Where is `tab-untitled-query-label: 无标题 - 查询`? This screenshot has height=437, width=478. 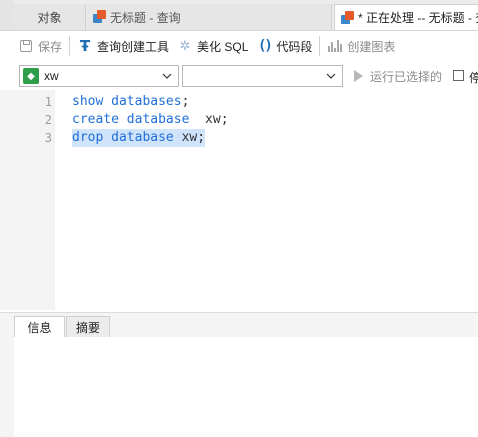
tab-untitled-query-label: 无标题 - 查询 is located at coordinates (145, 17).